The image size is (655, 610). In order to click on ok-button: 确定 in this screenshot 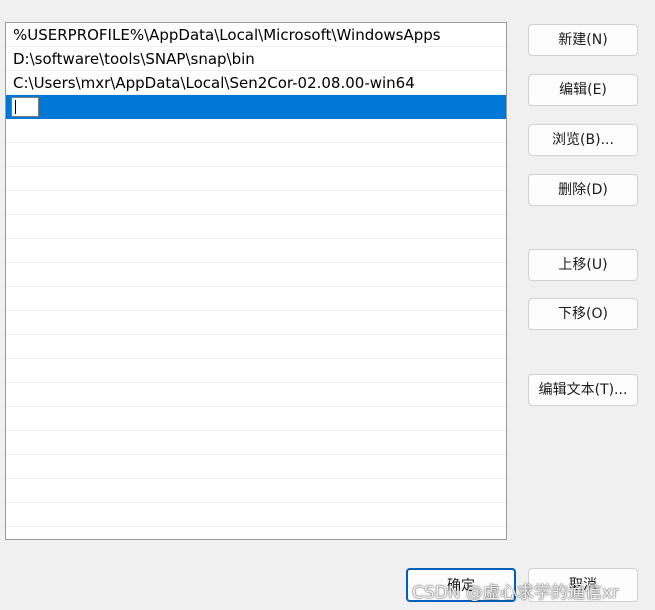, I will do `click(461, 585)`.